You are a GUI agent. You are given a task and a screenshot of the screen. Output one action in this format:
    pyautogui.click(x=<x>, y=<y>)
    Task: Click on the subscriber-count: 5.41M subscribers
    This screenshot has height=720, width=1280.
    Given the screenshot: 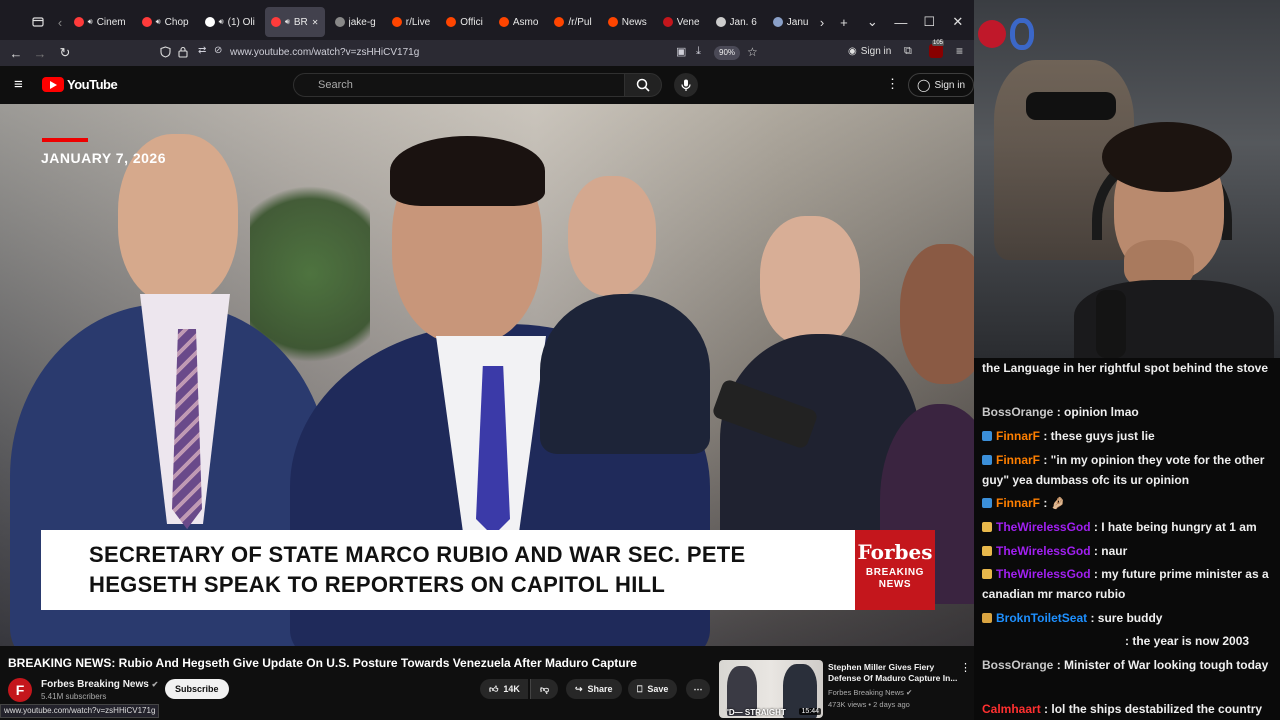 What is the action you would take?
    pyautogui.click(x=74, y=696)
    